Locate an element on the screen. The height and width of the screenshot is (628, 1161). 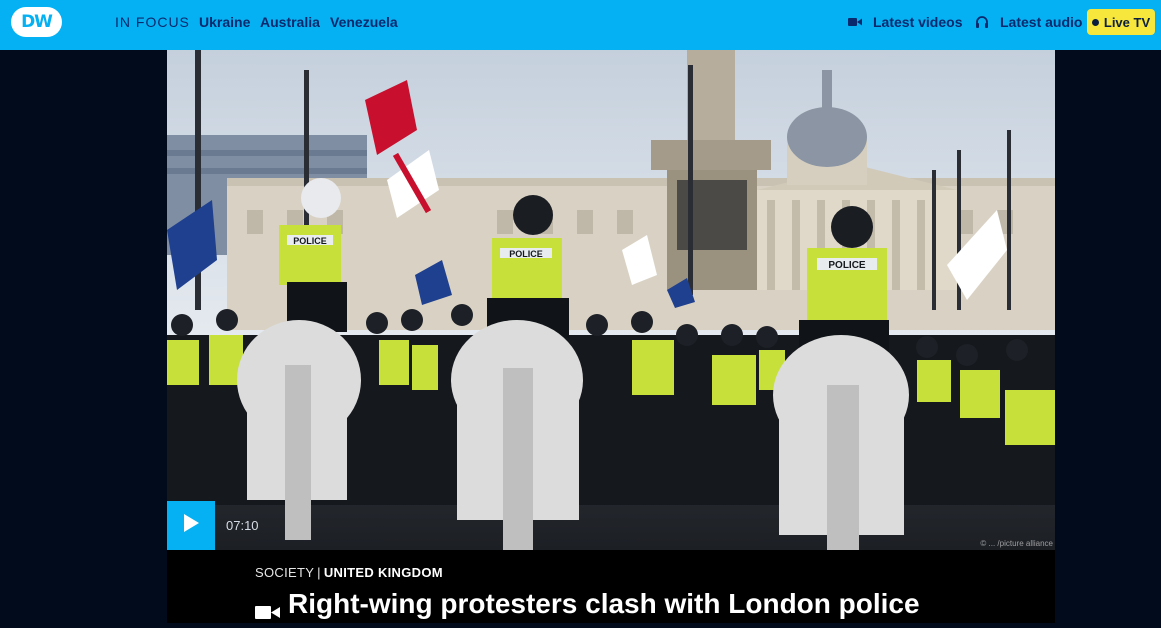
play-button is located at coordinates (191, 525).